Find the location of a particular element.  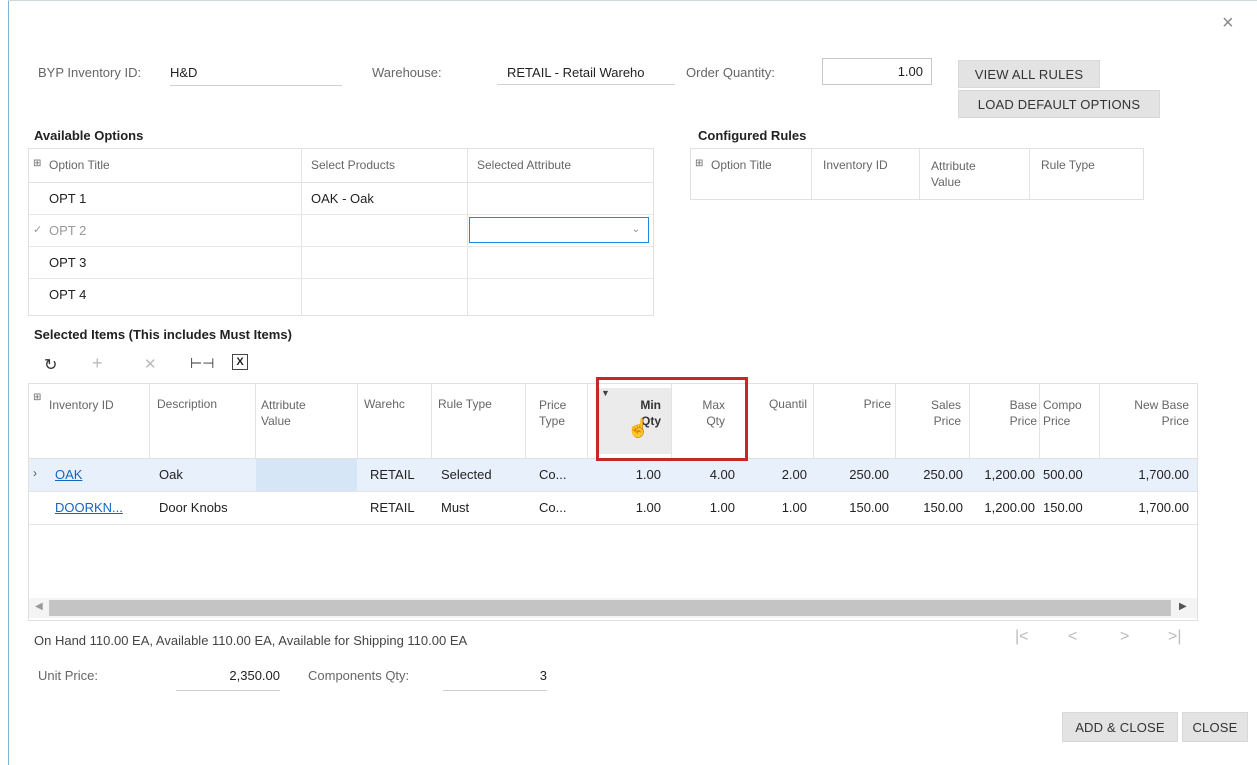

components-qty-label: Components Qty: is located at coordinates (359, 675).